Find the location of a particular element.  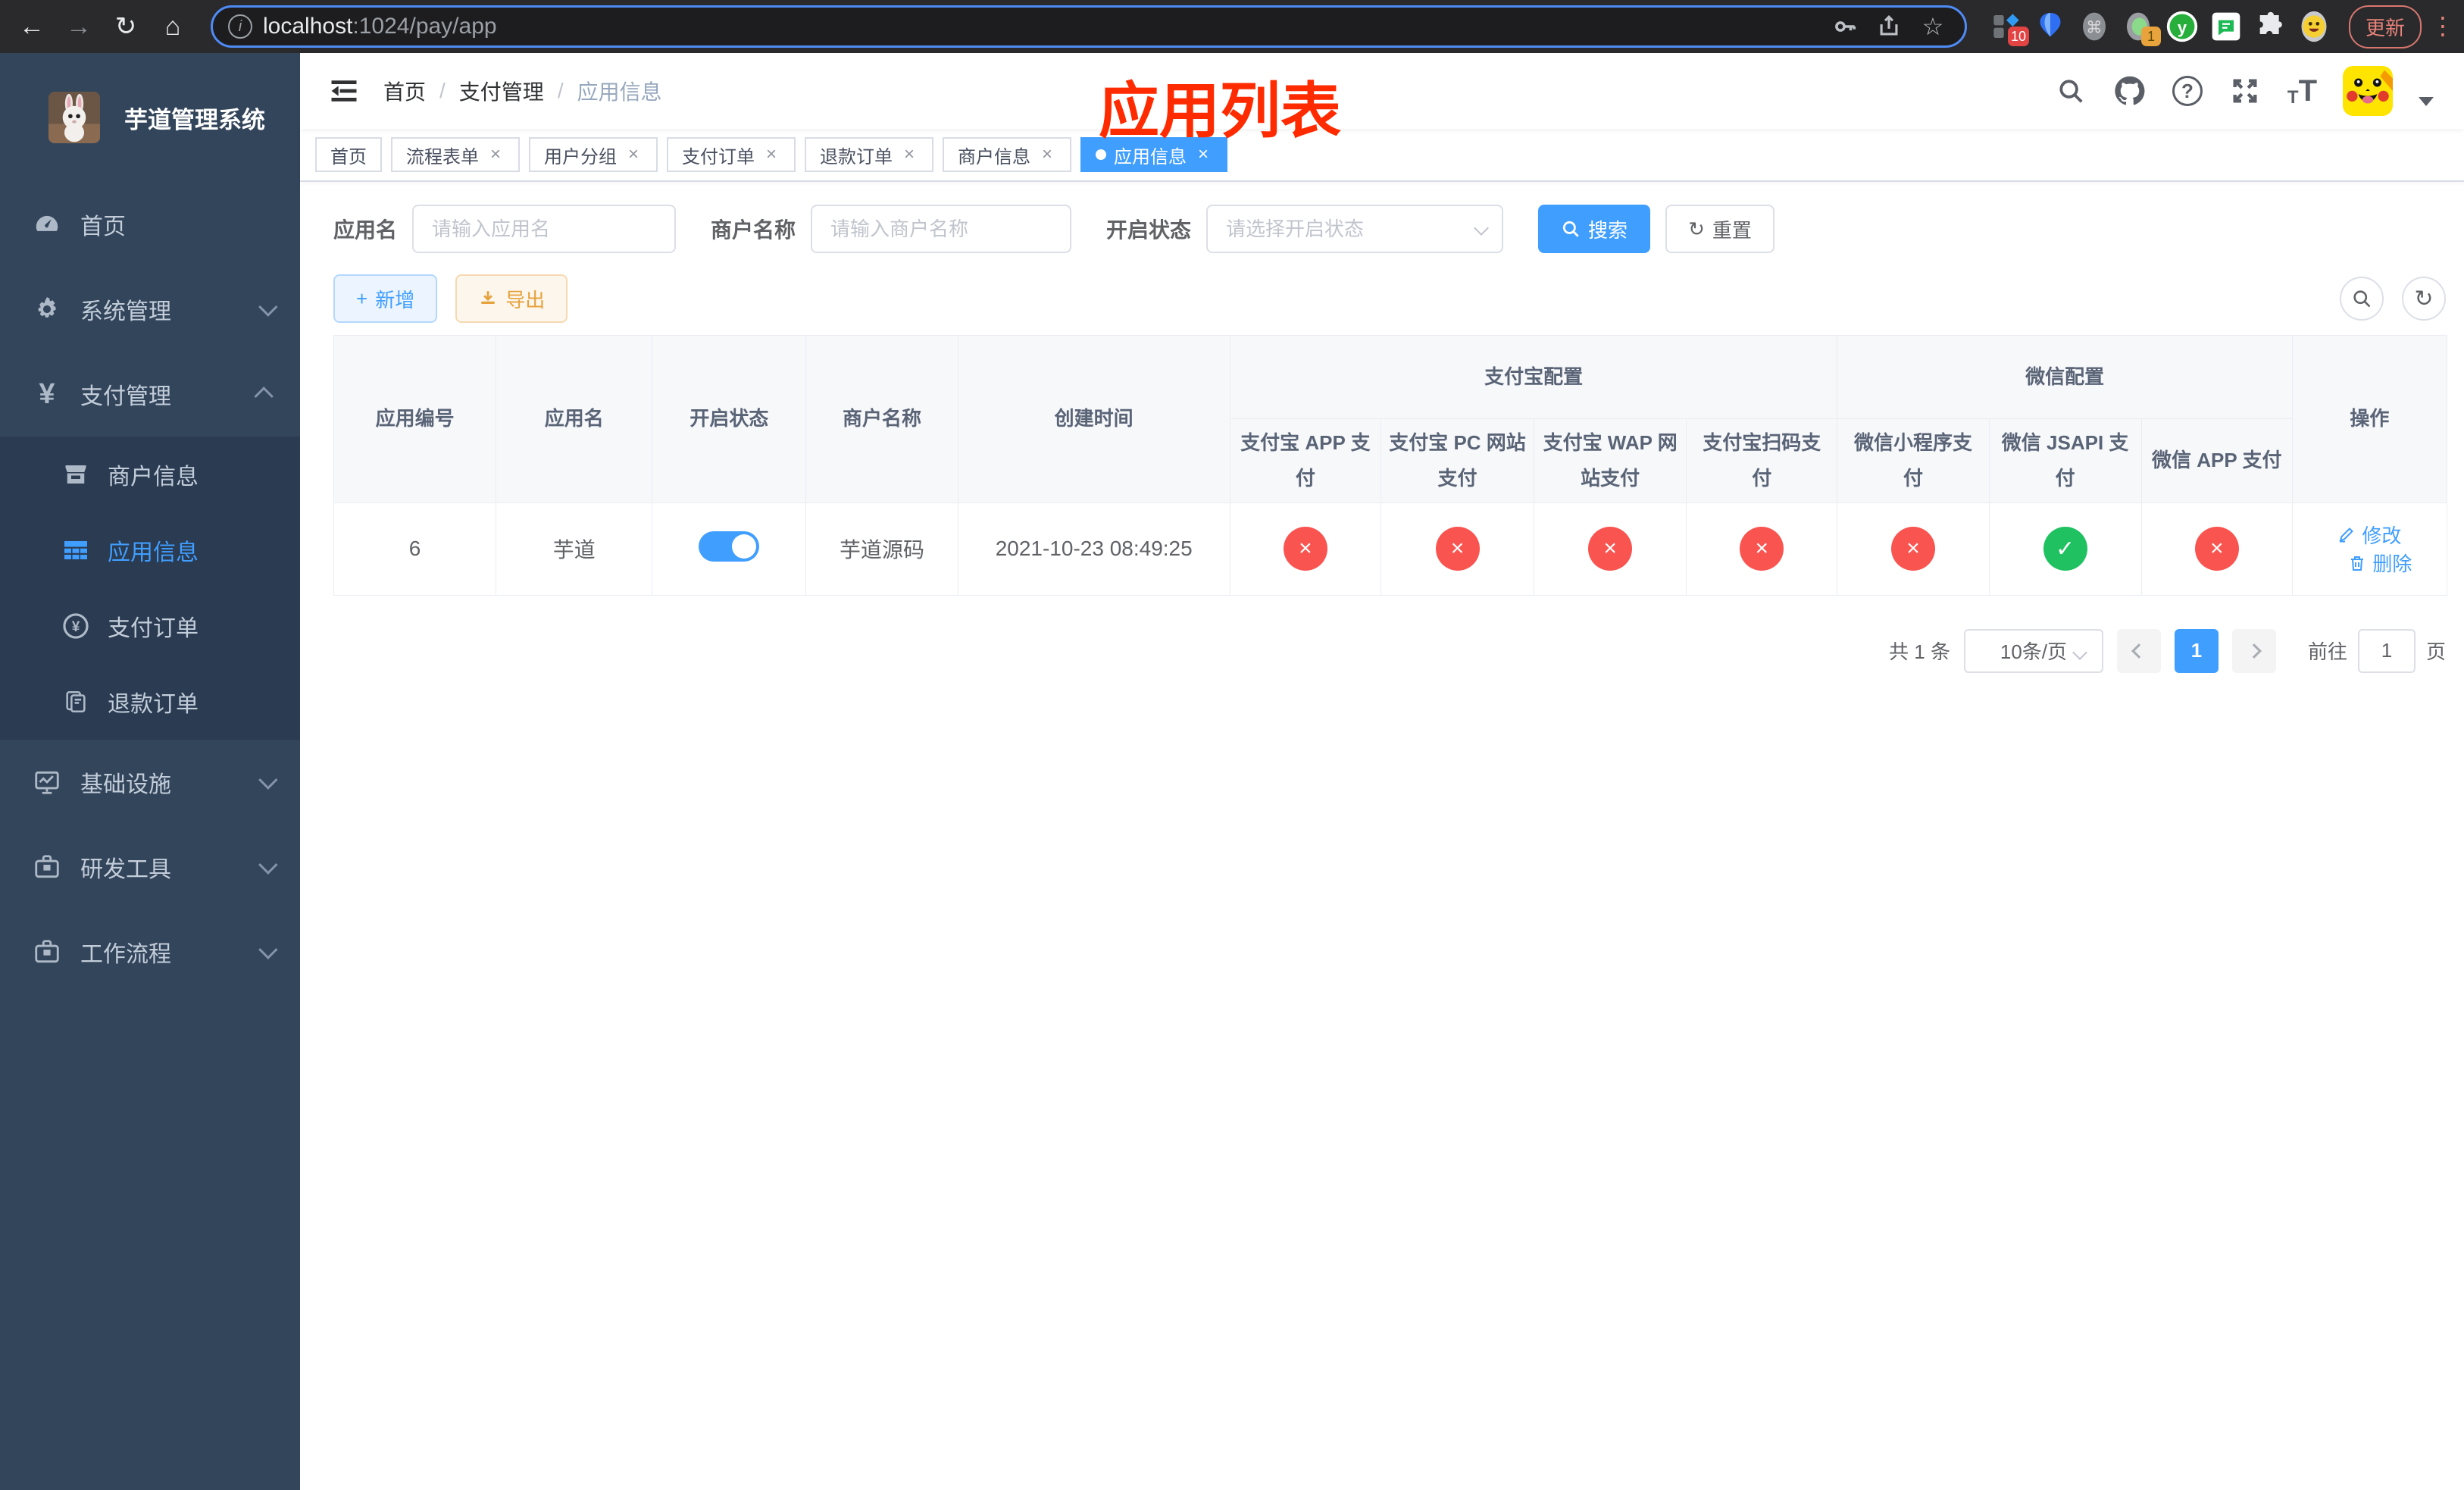

refresh-table-button: ↻ is located at coordinates (2424, 299).